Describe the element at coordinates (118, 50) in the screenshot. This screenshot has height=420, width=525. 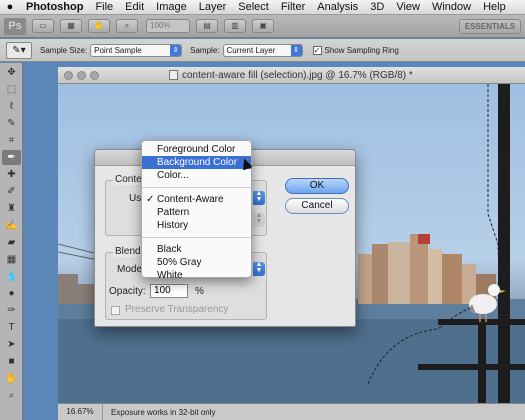
I see `sample-size-value: Point Sample` at that location.